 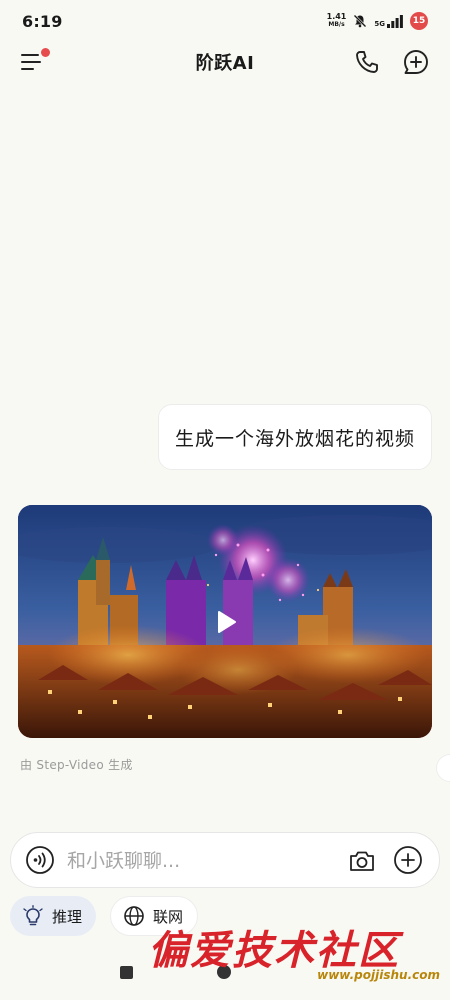 What do you see at coordinates (76, 765) in the screenshot?
I see `video-credit: 由 Step-Video 生成` at bounding box center [76, 765].